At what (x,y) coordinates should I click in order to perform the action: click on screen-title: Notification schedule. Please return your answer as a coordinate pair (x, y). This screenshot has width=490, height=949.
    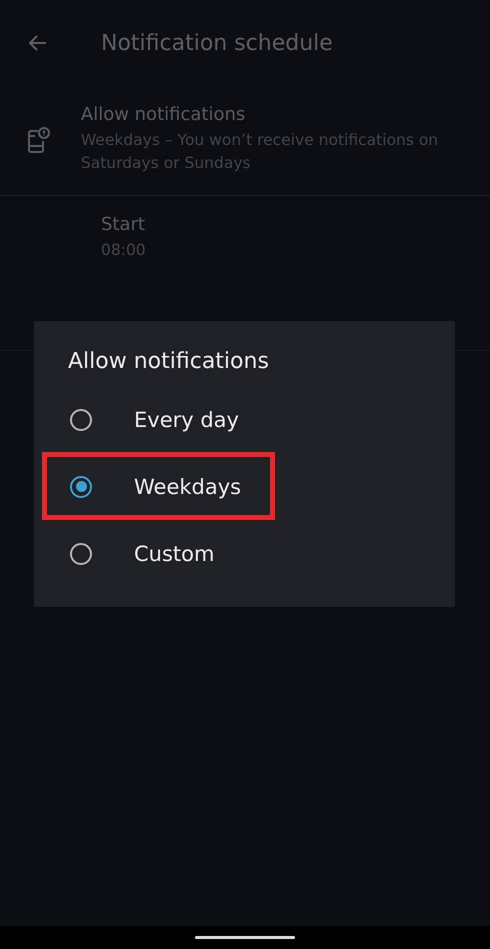
    Looking at the image, I should click on (217, 43).